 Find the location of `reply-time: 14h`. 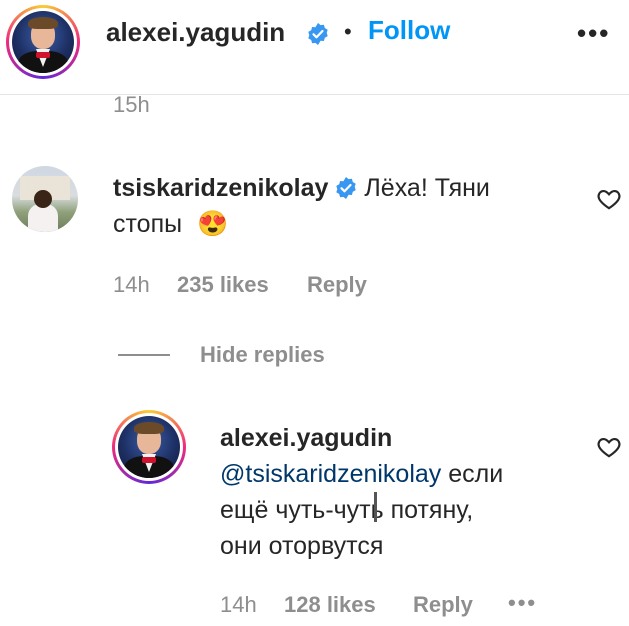

reply-time: 14h is located at coordinates (238, 605).